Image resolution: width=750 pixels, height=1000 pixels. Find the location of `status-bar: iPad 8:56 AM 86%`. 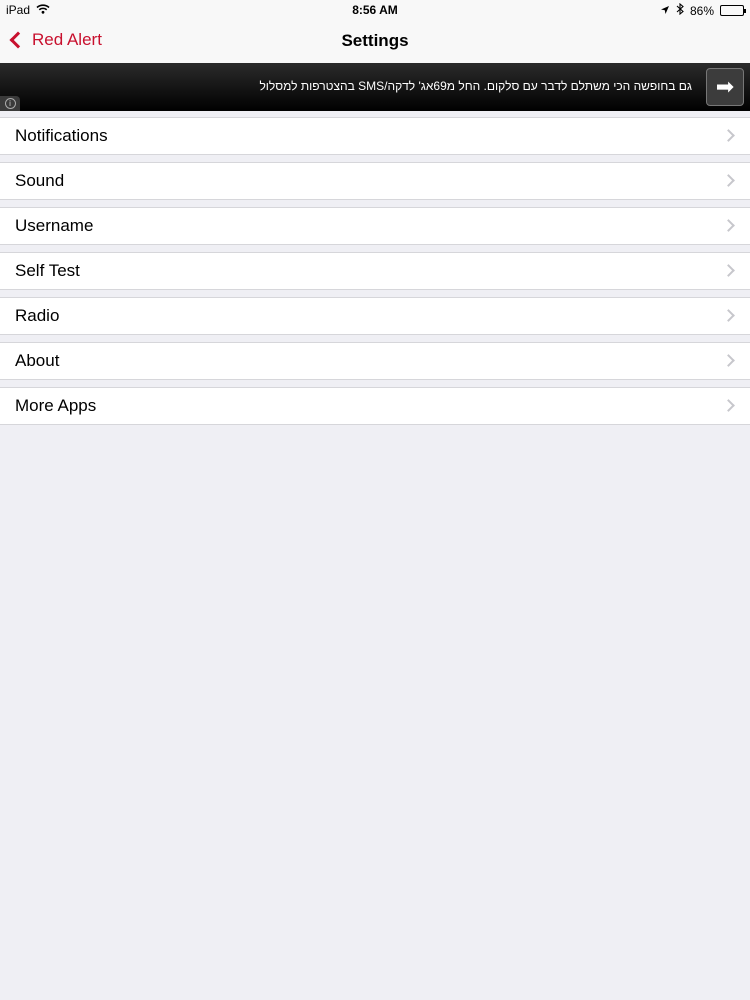

status-bar: iPad 8:56 AM 86% is located at coordinates (375, 10).